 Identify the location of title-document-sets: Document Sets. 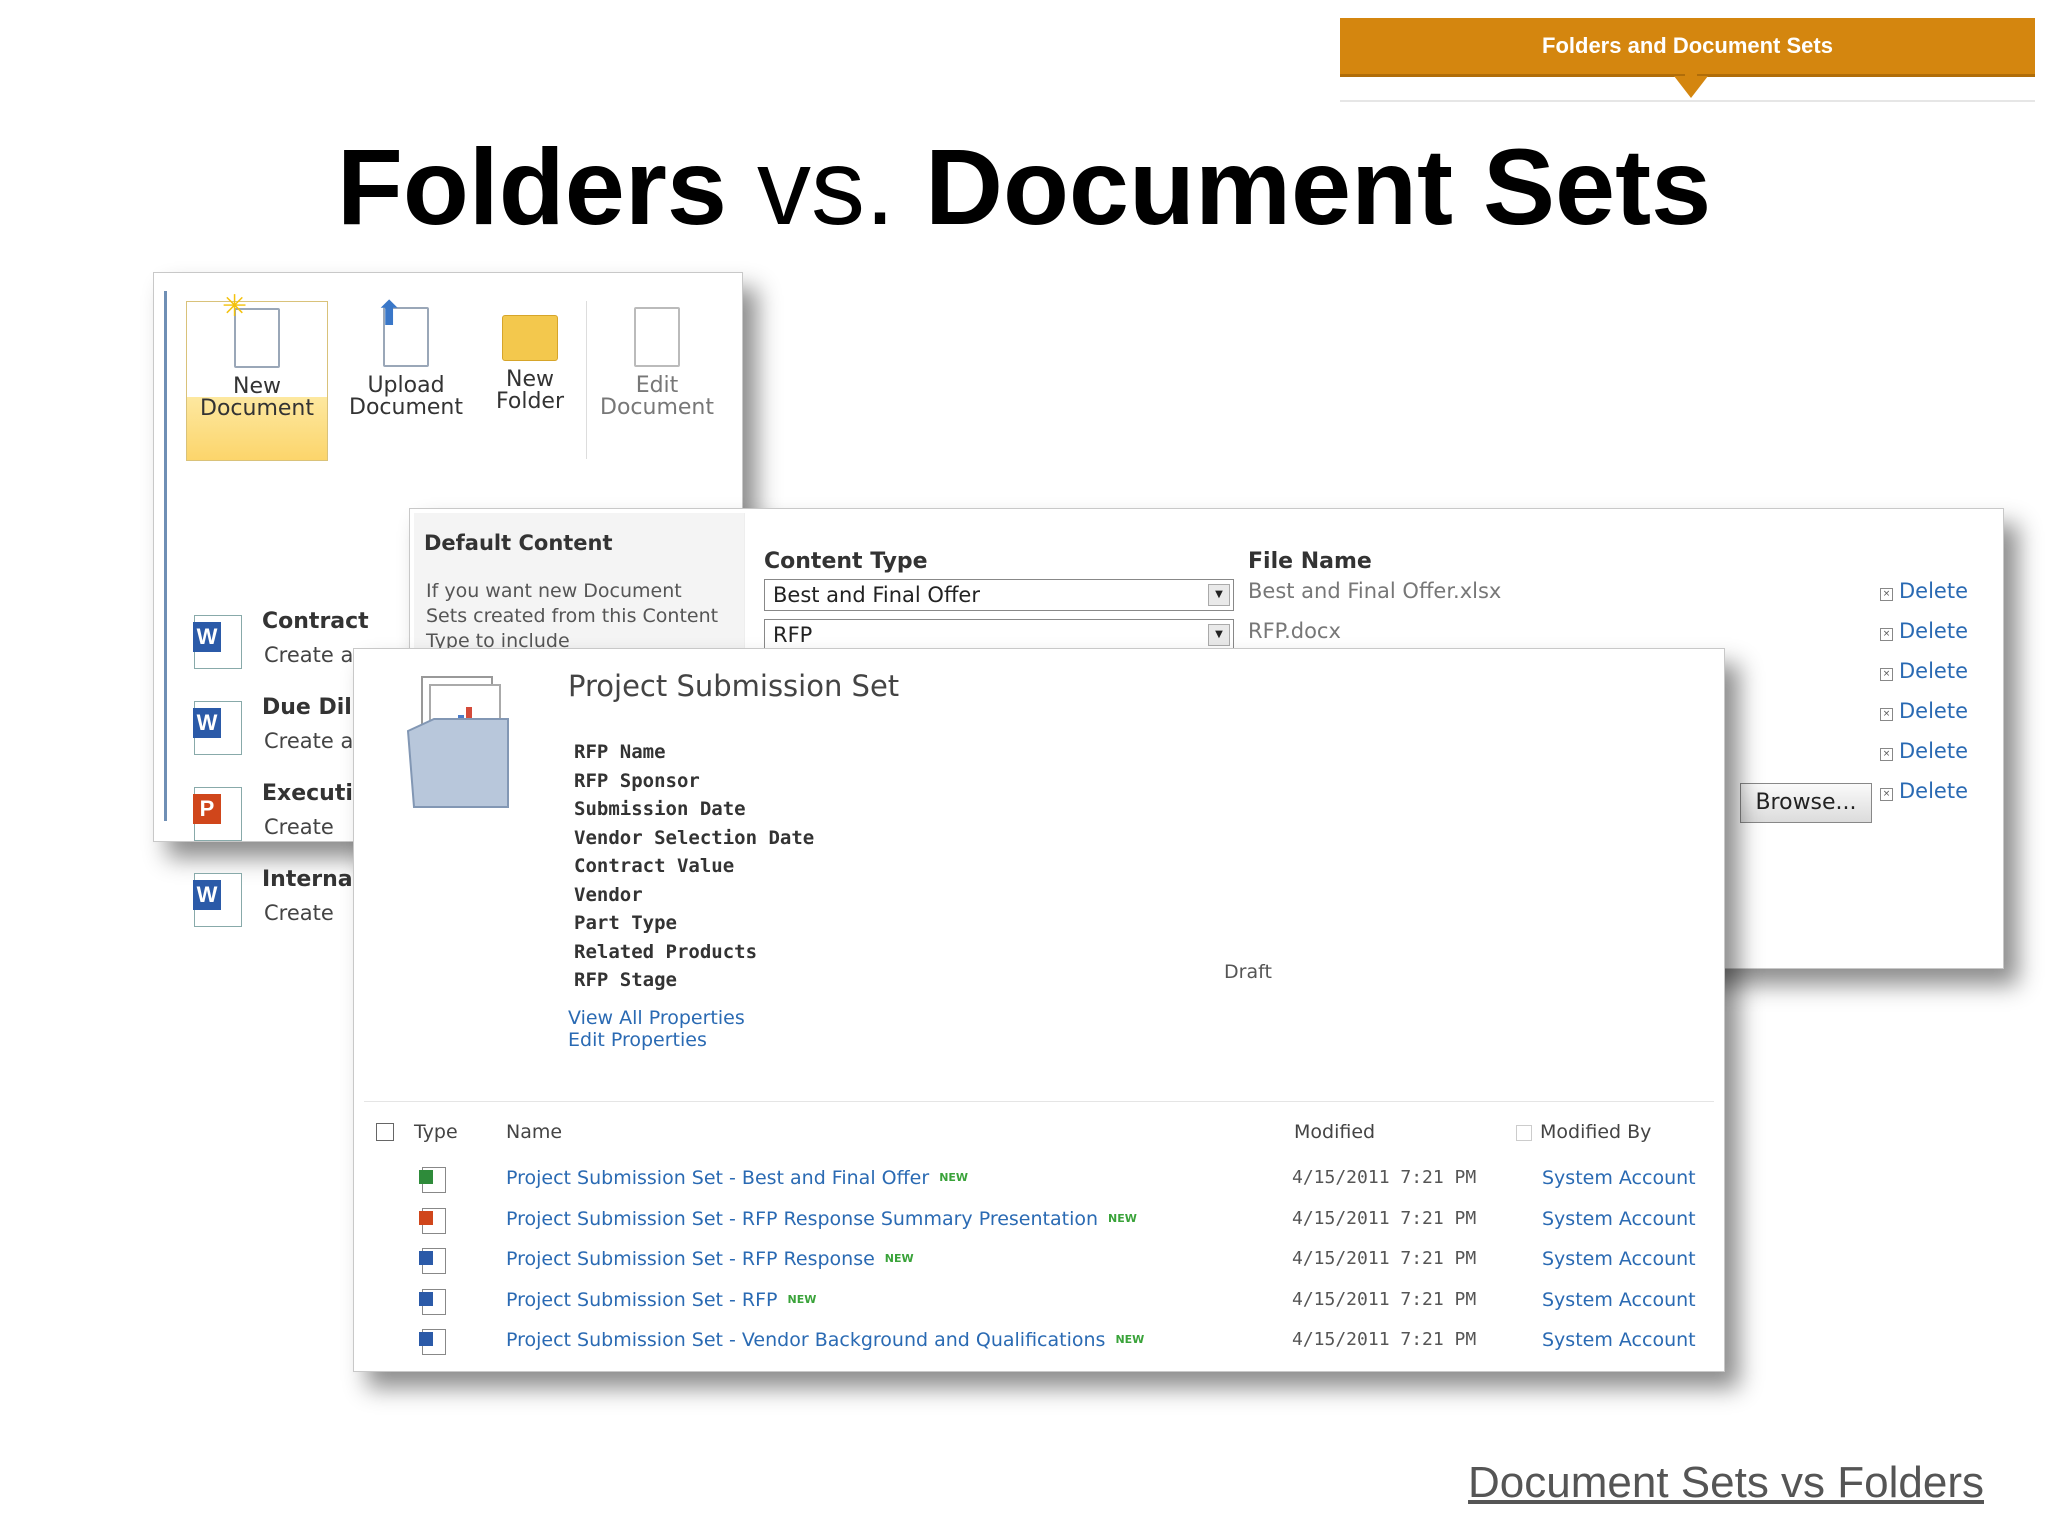
(1318, 186).